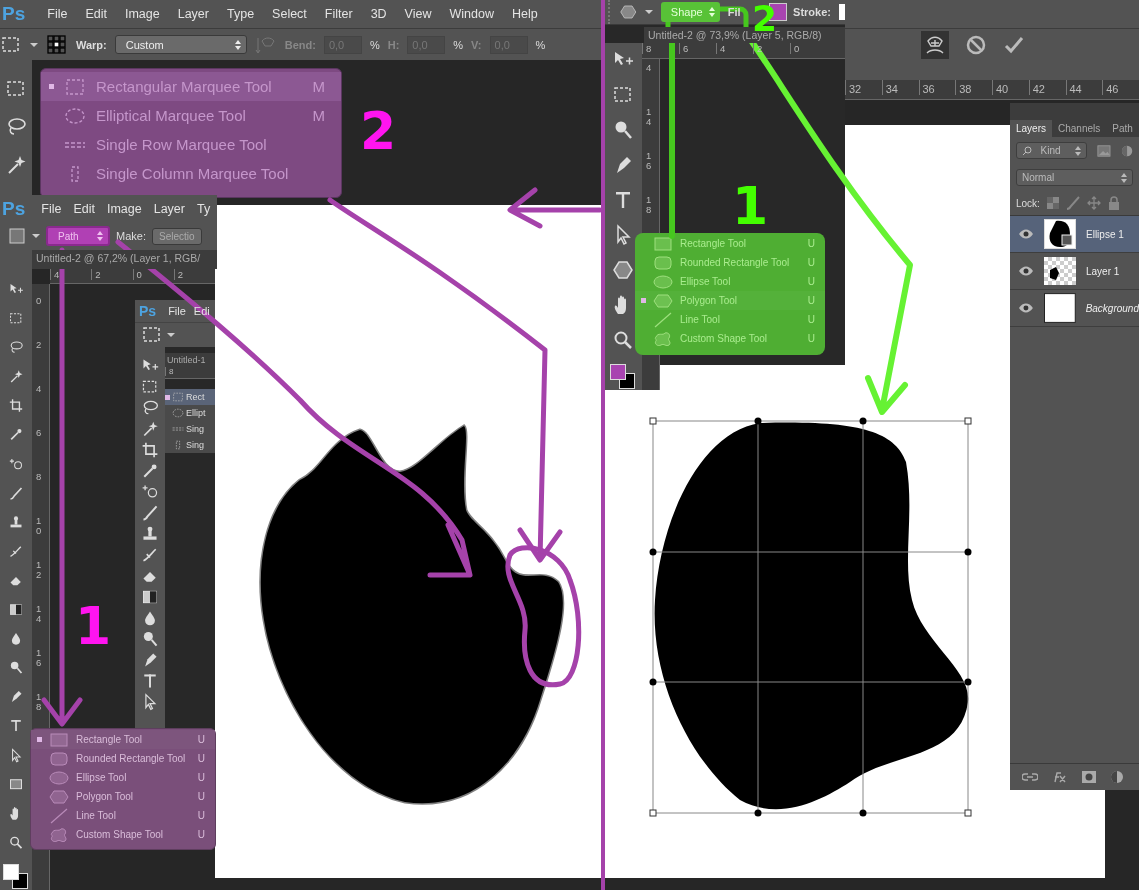  I want to click on layer-row: Layer 1, so click(1074, 271).